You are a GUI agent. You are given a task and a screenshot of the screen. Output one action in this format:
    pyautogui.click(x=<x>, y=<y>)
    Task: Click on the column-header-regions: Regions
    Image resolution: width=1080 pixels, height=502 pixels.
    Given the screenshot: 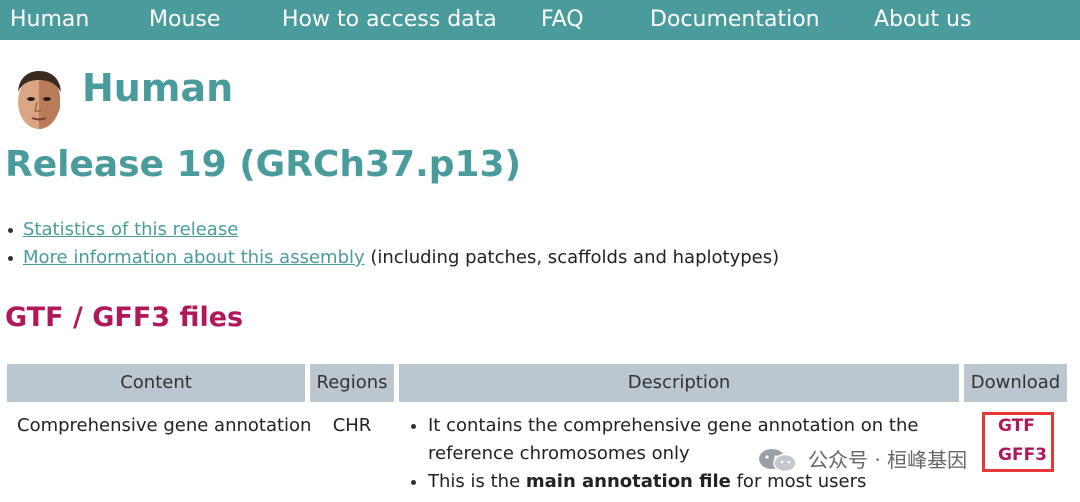 What is the action you would take?
    pyautogui.click(x=352, y=383)
    